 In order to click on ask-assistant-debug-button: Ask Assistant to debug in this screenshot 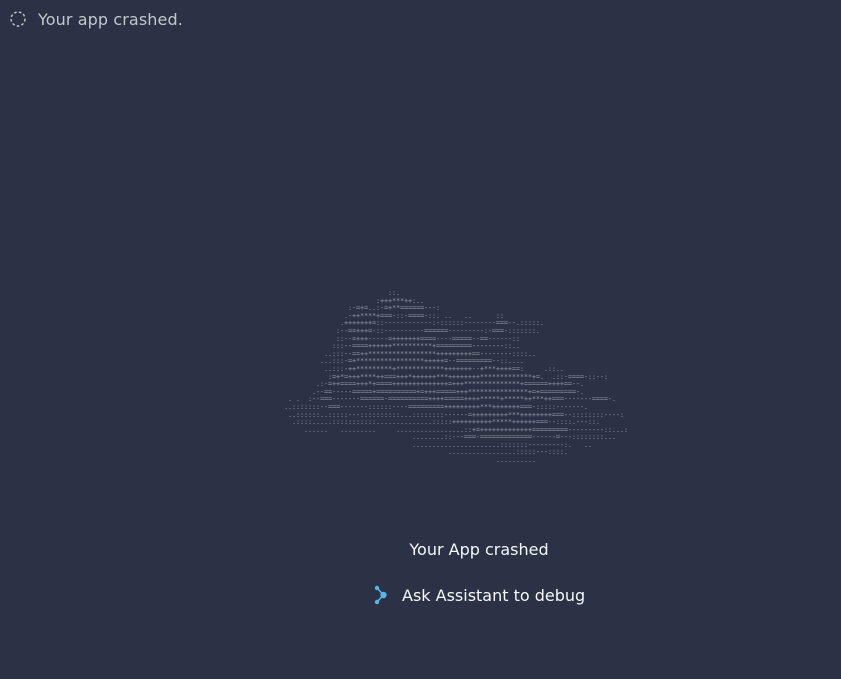, I will do `click(478, 595)`.